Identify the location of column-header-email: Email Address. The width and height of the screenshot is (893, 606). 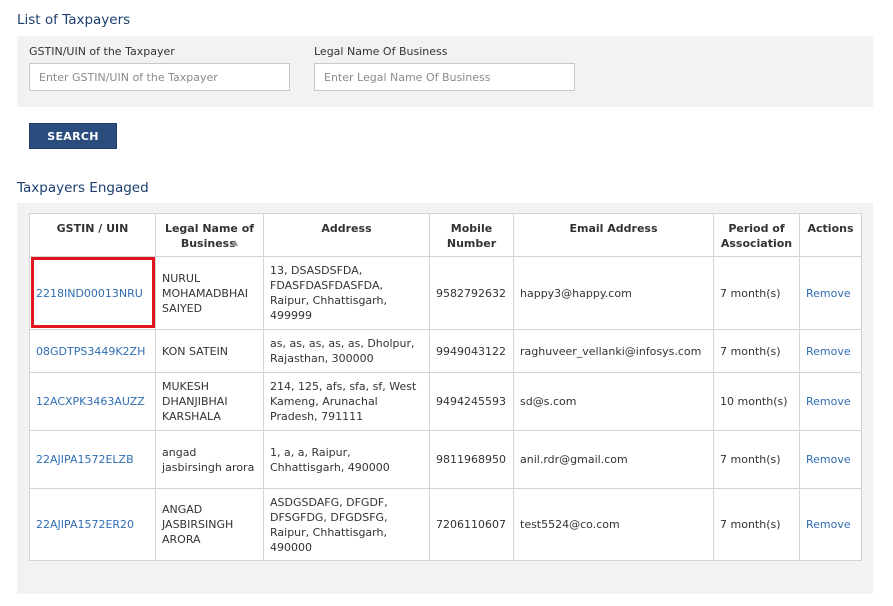
(613, 235).